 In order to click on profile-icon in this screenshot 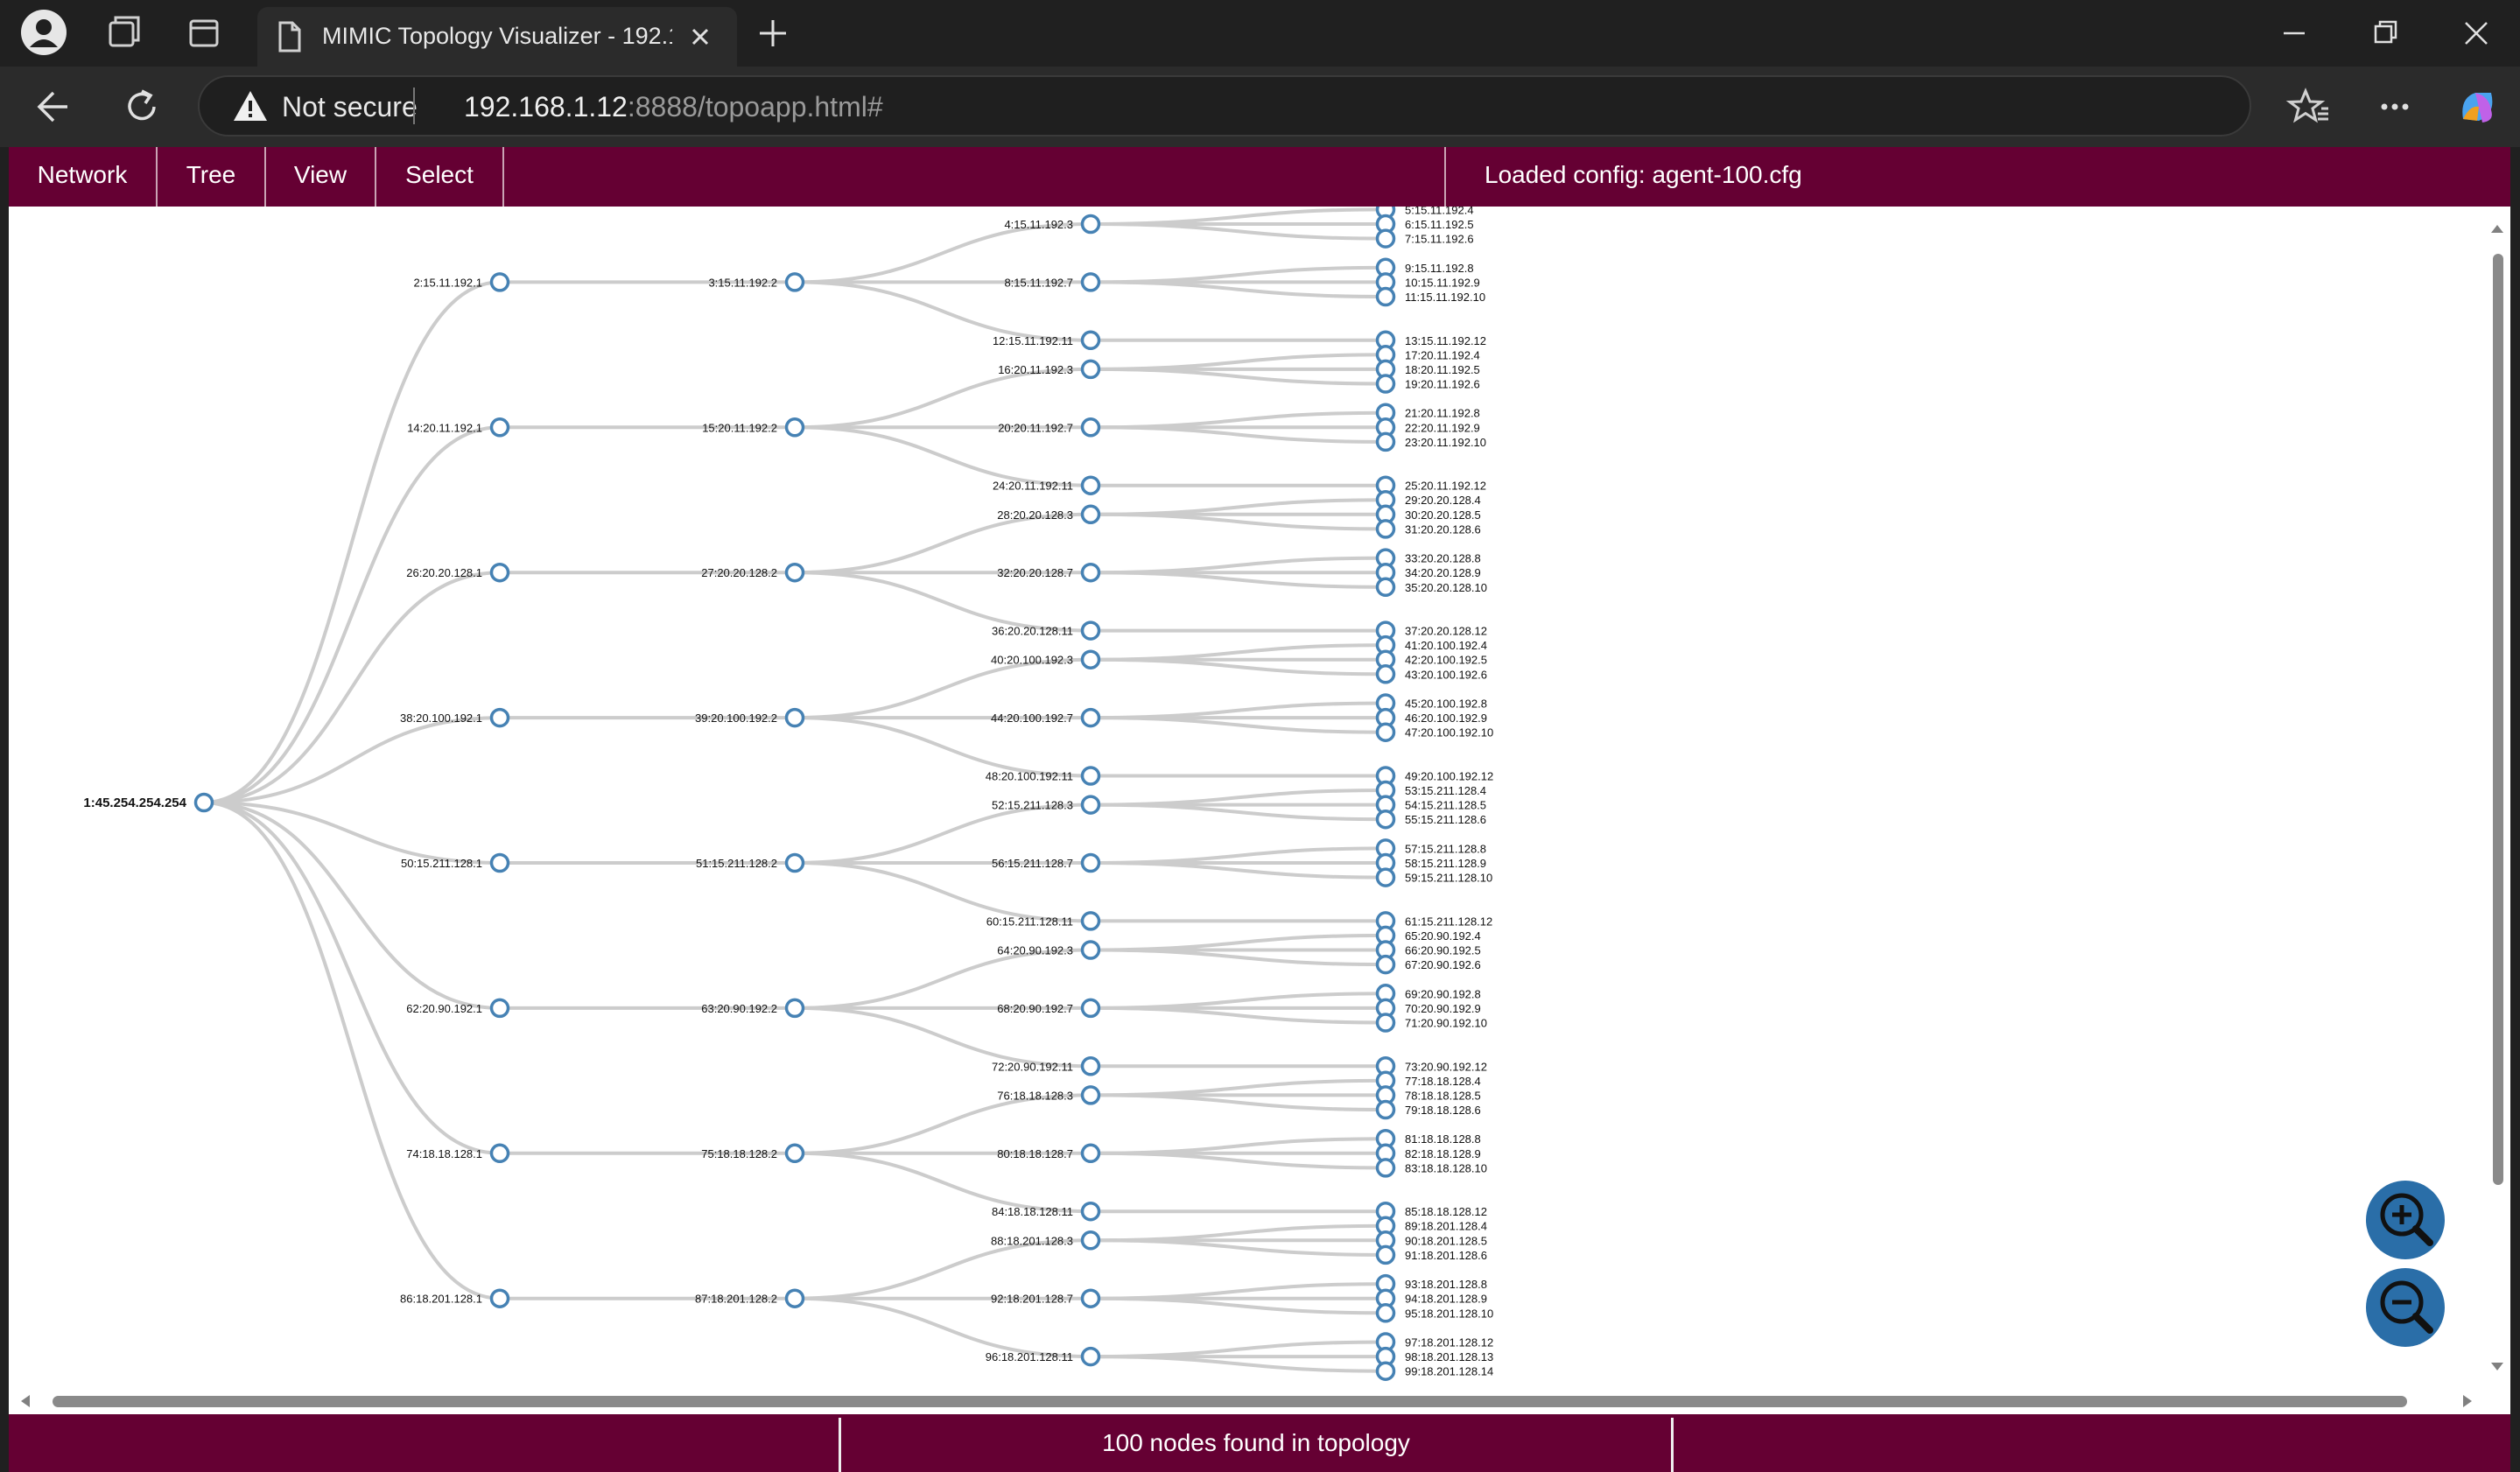, I will do `click(44, 32)`.